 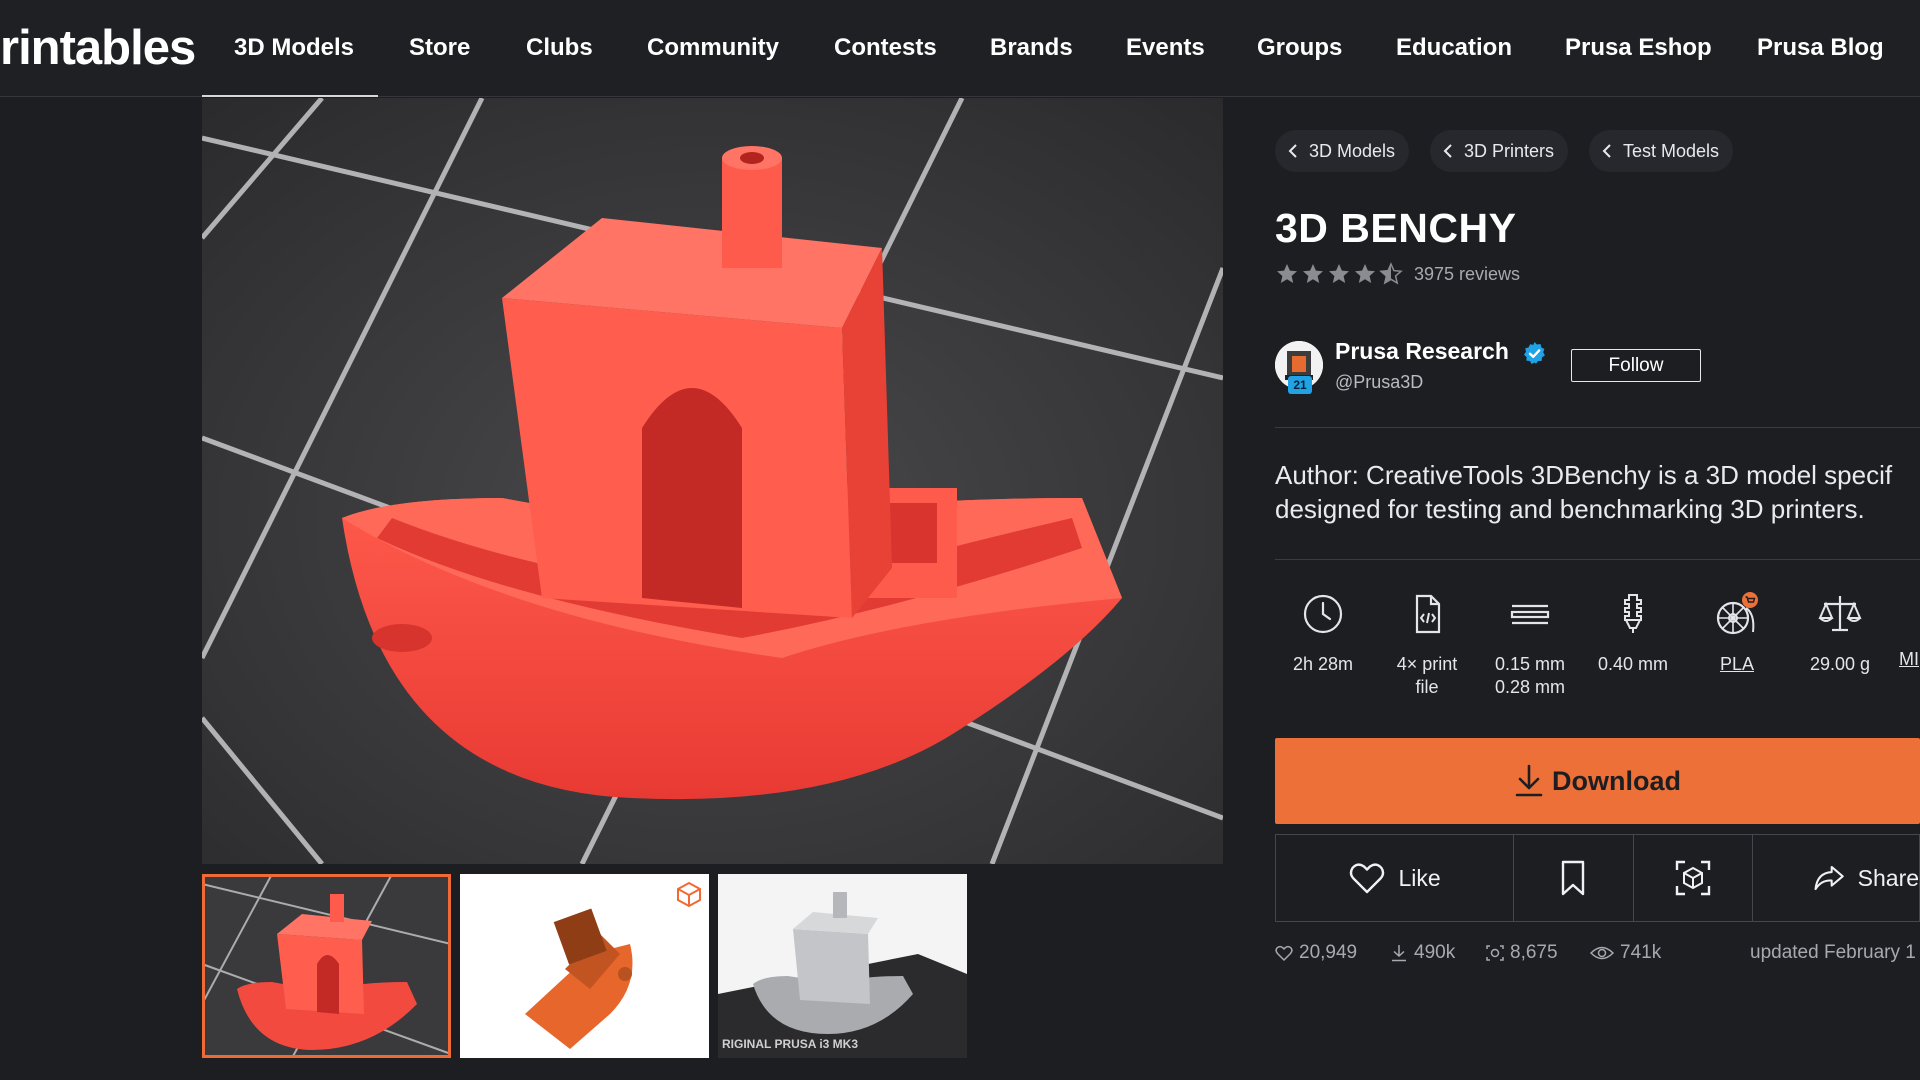 What do you see at coordinates (1737, 613) in the screenshot?
I see `filament-spool-icon` at bounding box center [1737, 613].